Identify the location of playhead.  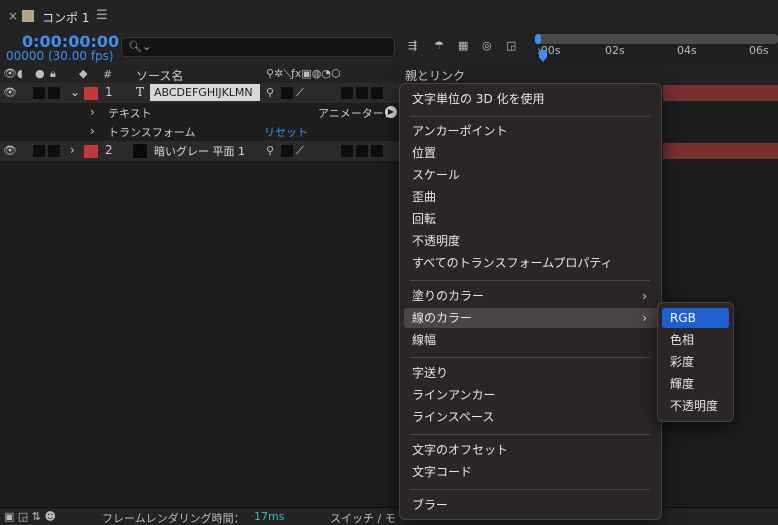
(543, 56).